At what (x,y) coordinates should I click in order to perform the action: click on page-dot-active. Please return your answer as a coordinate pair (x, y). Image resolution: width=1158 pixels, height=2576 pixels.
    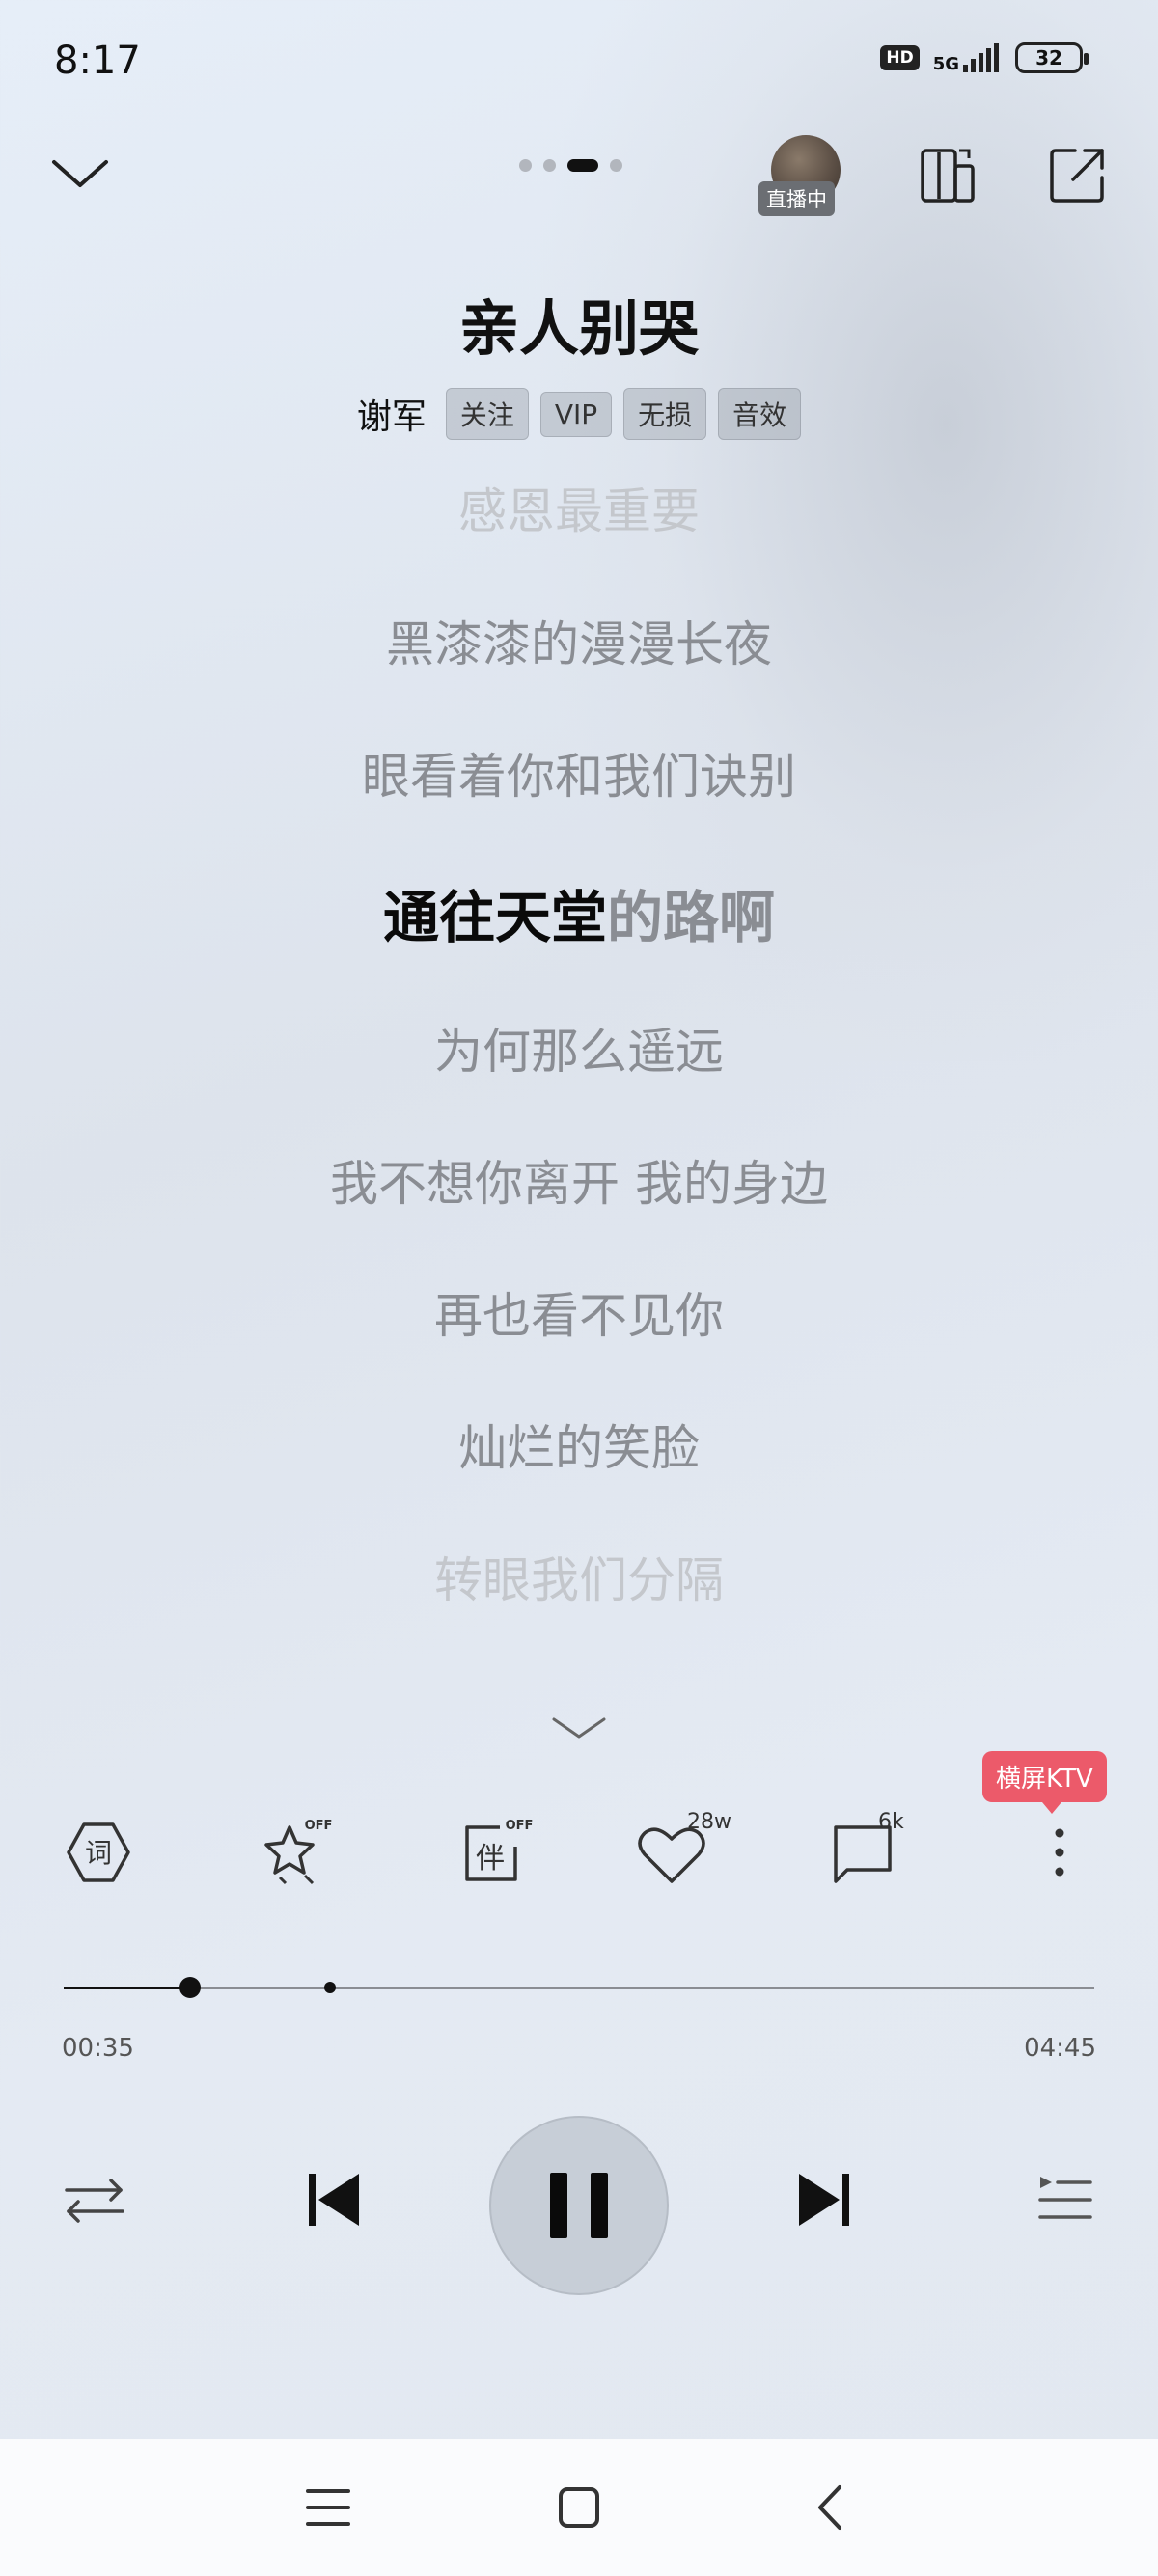
    Looking at the image, I should click on (582, 165).